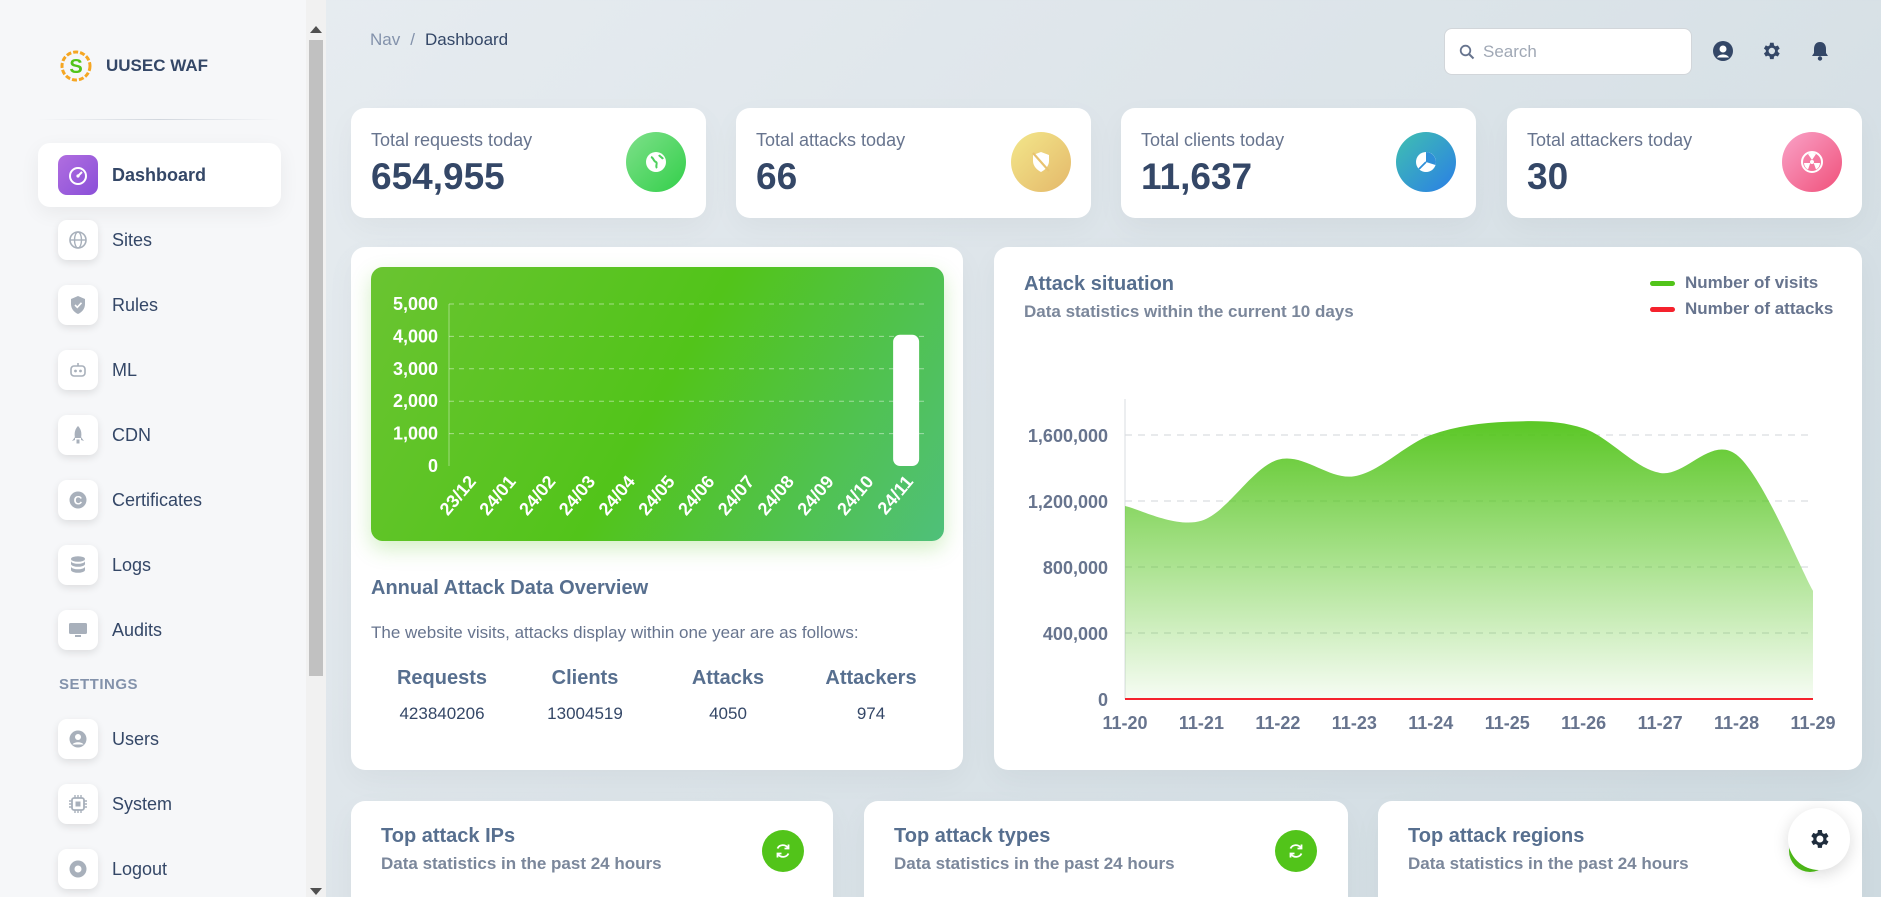  I want to click on series-visits-area, so click(1469, 560).